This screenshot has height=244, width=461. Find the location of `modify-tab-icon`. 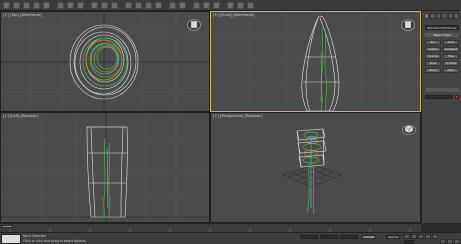

modify-tab-icon is located at coordinates (432, 16).